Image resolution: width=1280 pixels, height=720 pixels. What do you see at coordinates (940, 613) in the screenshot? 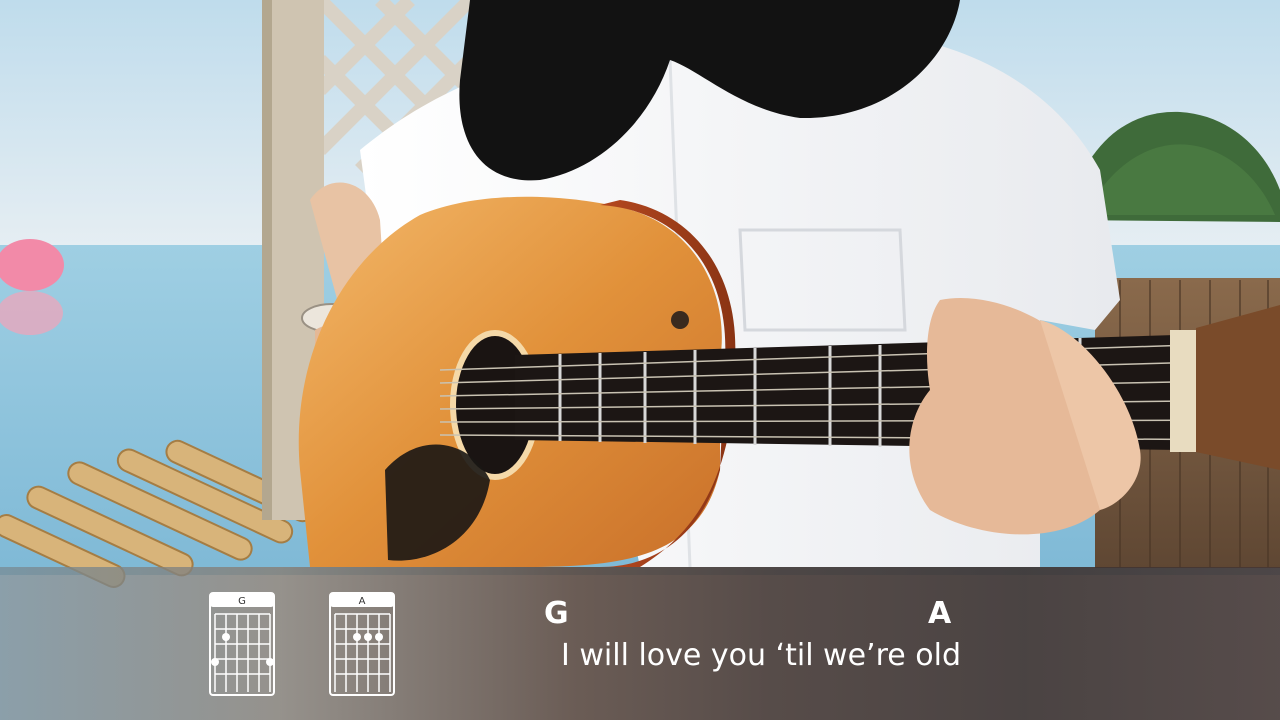
I see `lyric-chord-a: A` at bounding box center [940, 613].